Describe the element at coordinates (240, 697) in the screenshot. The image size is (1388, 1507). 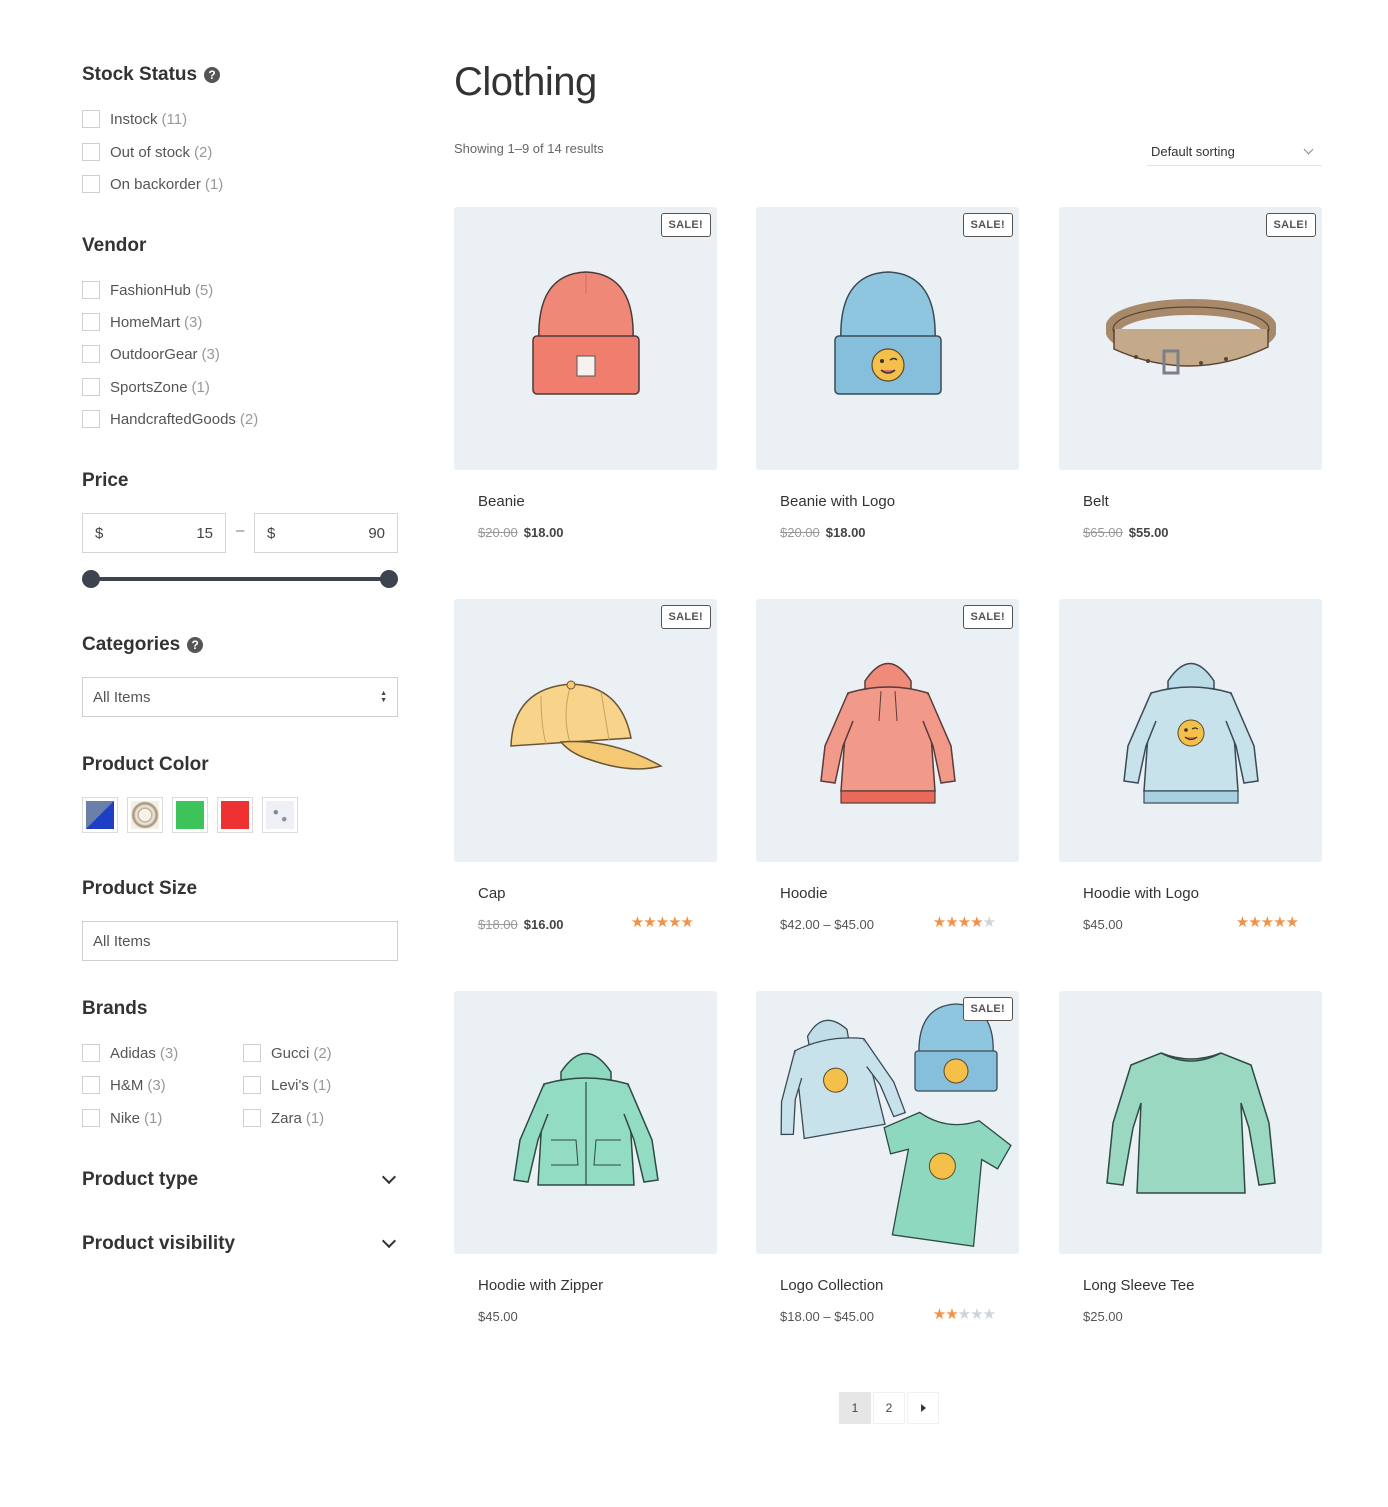
I see `categories-select: All Items ▲ ▼` at that location.